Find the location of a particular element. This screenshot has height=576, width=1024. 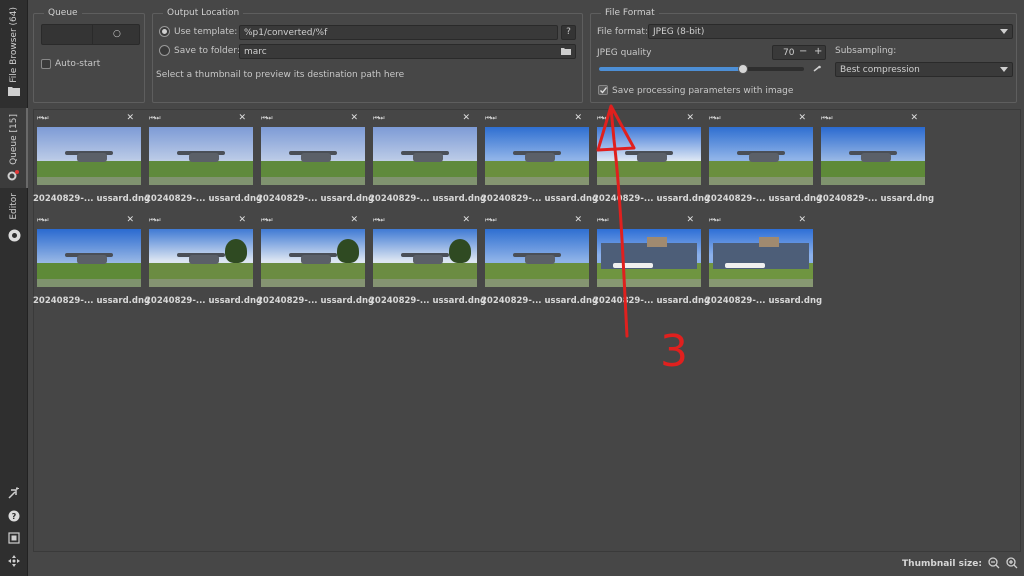

new-window-icon is located at coordinates (14, 493).